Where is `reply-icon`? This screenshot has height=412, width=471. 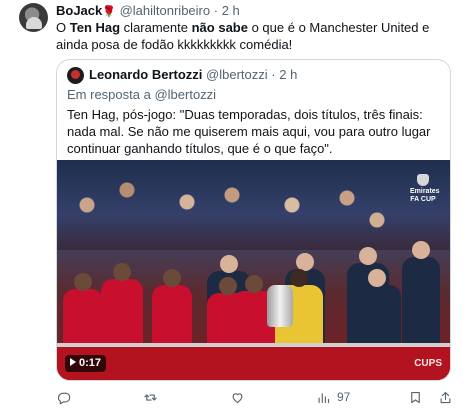 reply-icon is located at coordinates (64, 398).